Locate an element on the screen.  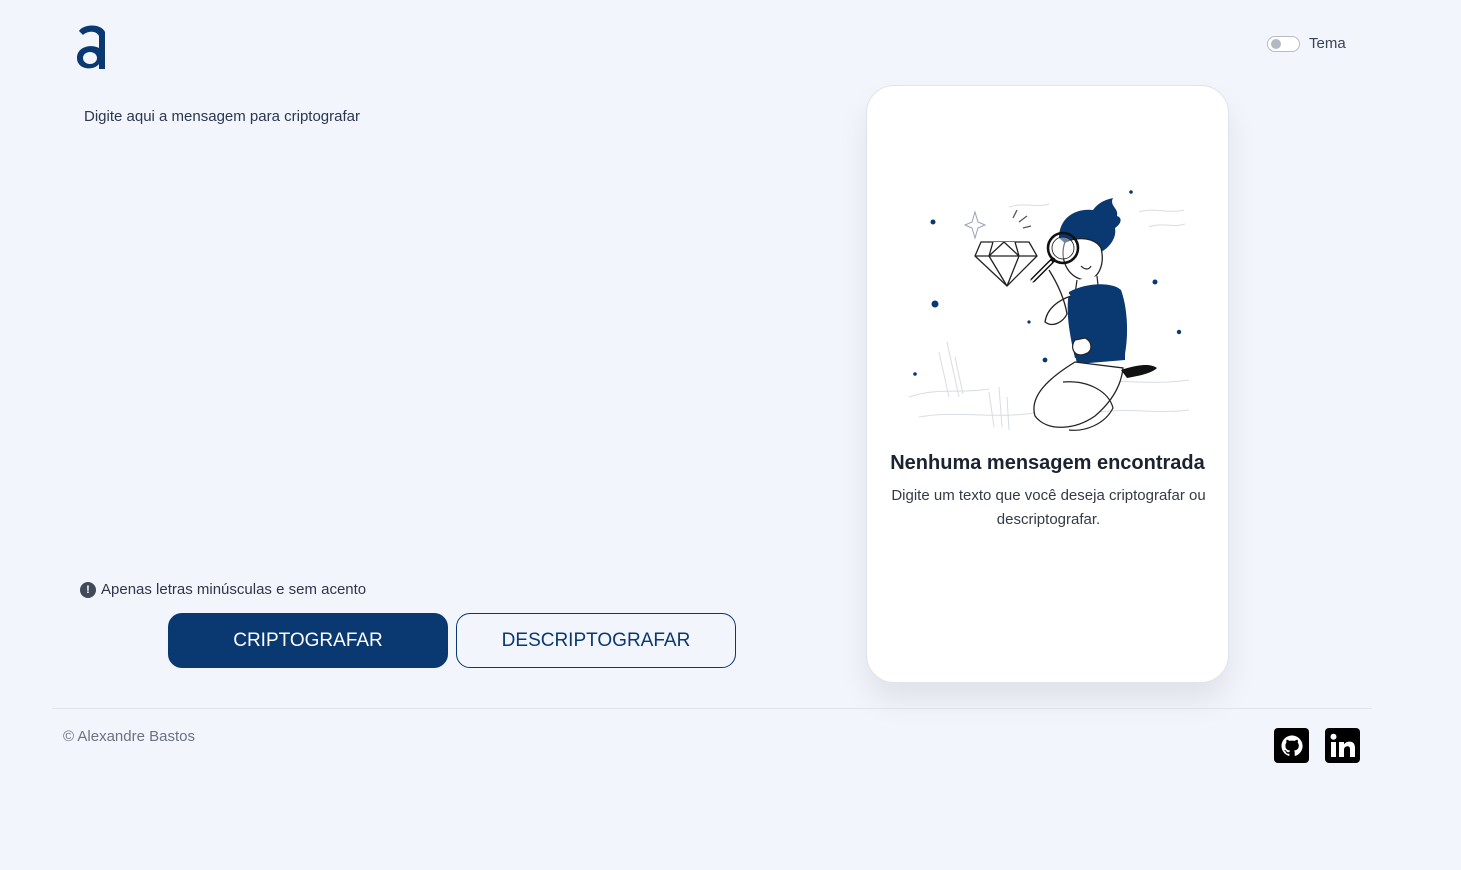
decrypt-button: DESCRIPTOGRAFAR is located at coordinates (596, 640).